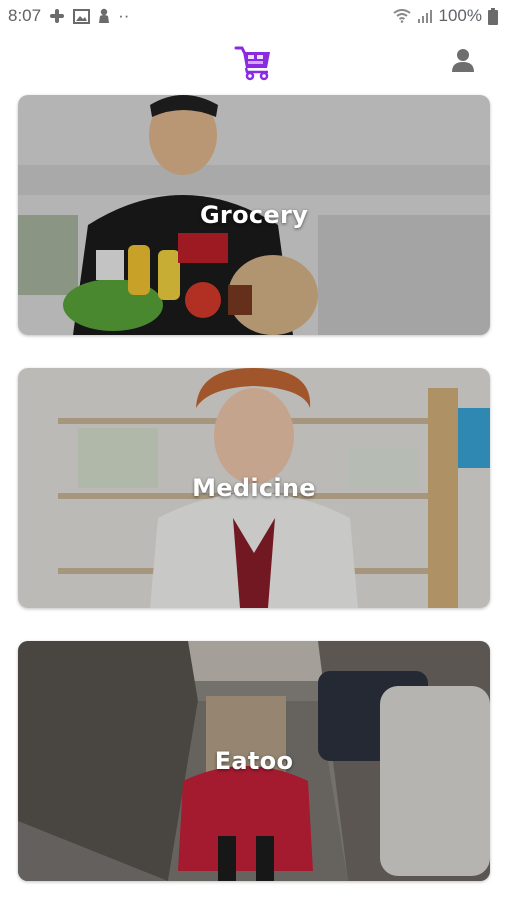  I want to click on status-bar: 8:07 ·· 100%, so click(253, 17).